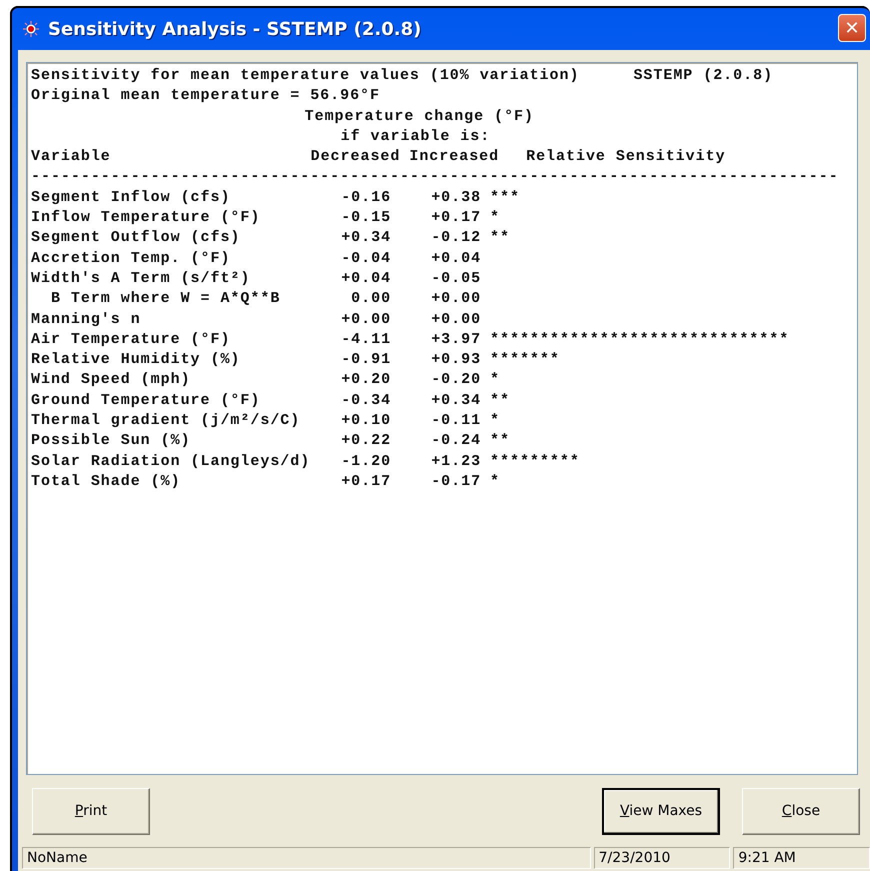 Image resolution: width=870 pixels, height=871 pixels. What do you see at coordinates (366, 258) in the screenshot?
I see `table-cell-text: -0.04` at bounding box center [366, 258].